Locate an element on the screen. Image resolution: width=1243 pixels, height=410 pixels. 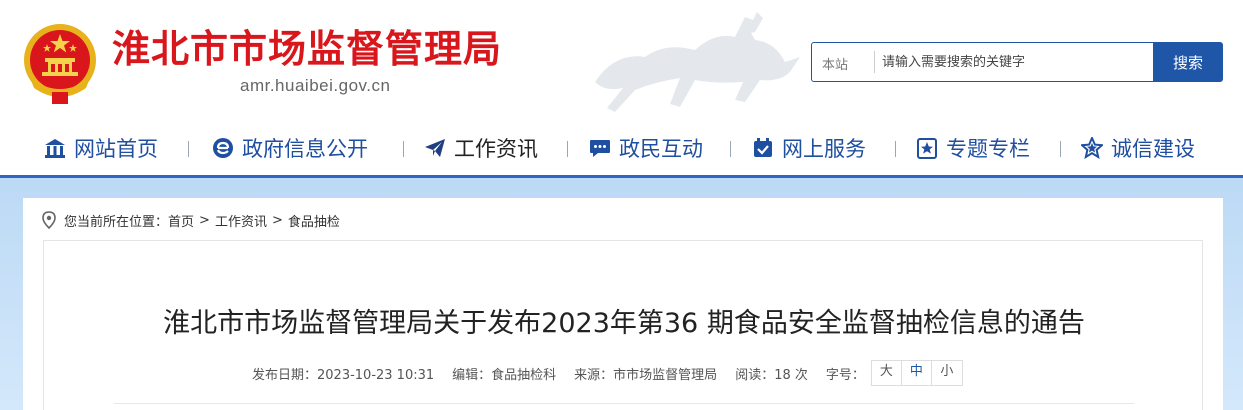
nav-label: 政民互动 is located at coordinates (661, 149).